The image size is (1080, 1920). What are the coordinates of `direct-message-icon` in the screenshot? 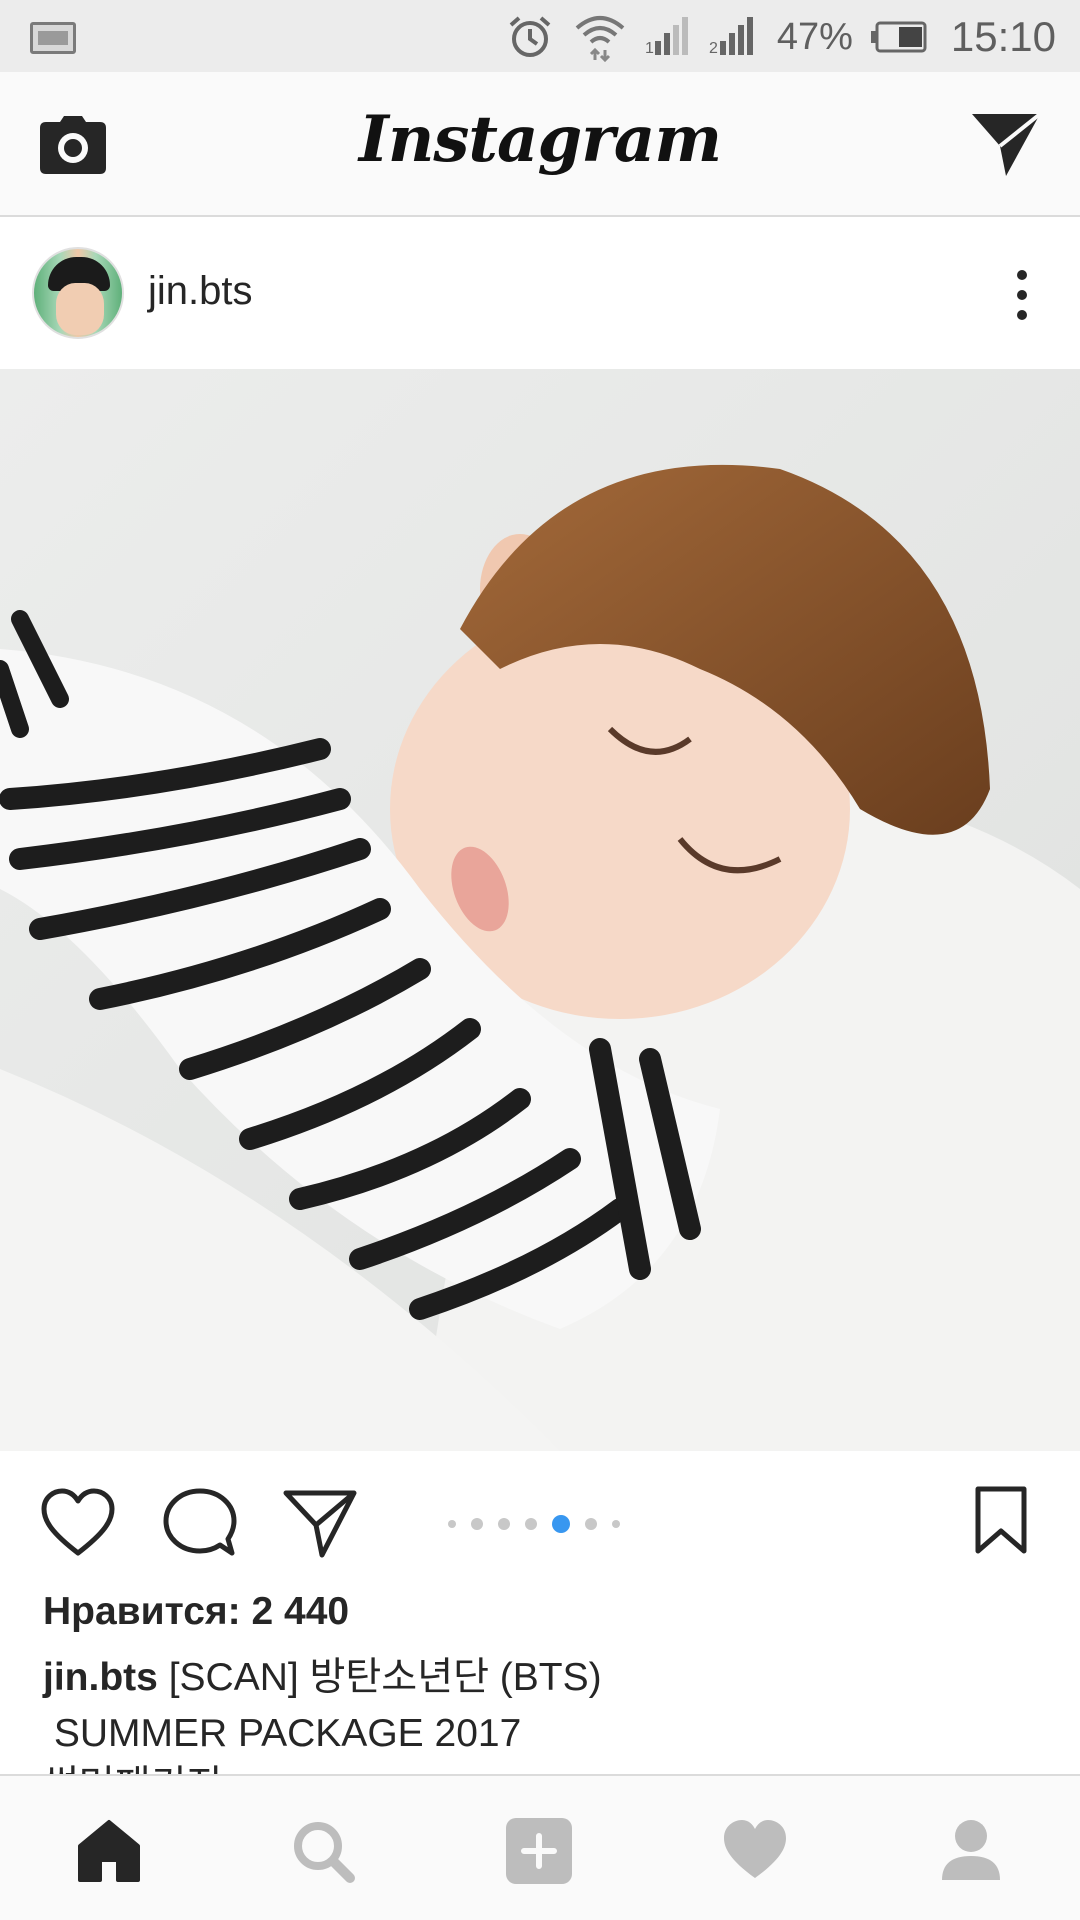 It's located at (1007, 144).